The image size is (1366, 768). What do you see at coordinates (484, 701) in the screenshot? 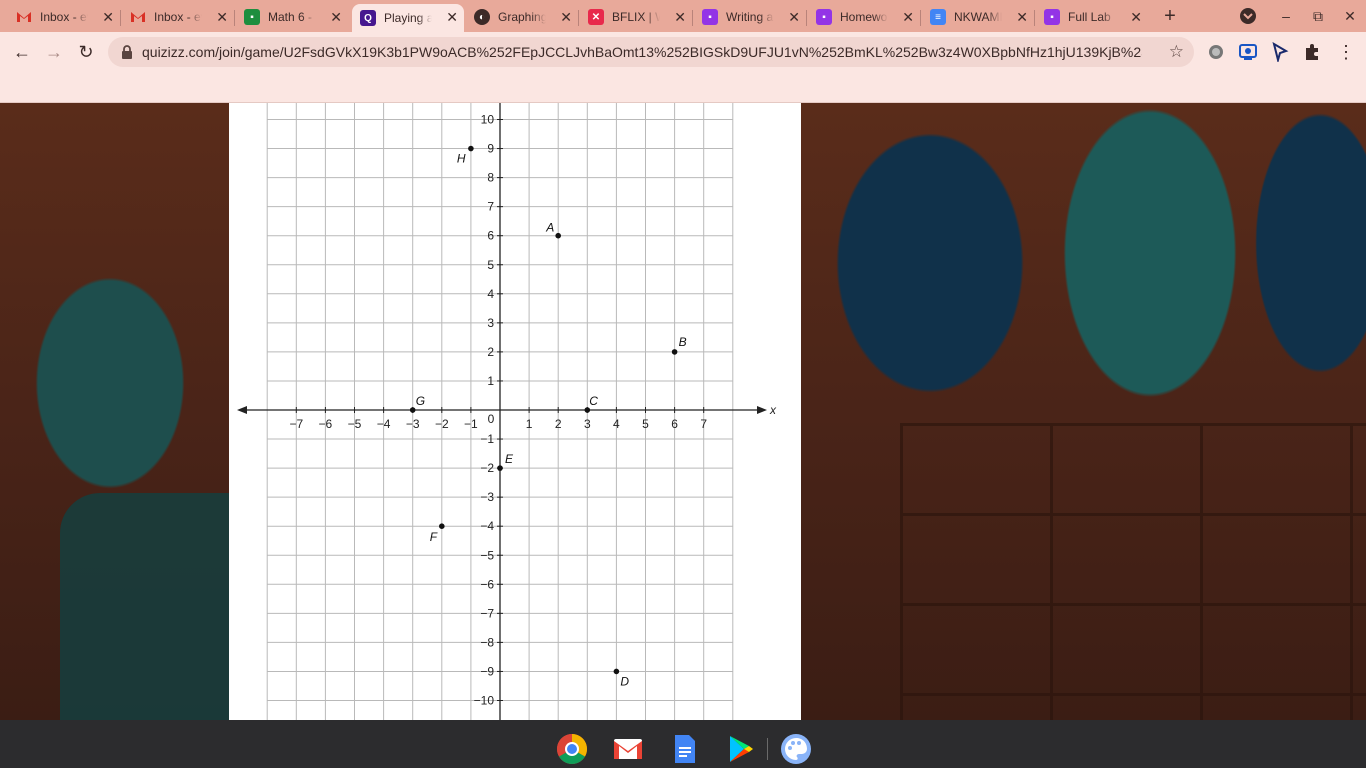
I see `y-tick-label: −10` at bounding box center [484, 701].